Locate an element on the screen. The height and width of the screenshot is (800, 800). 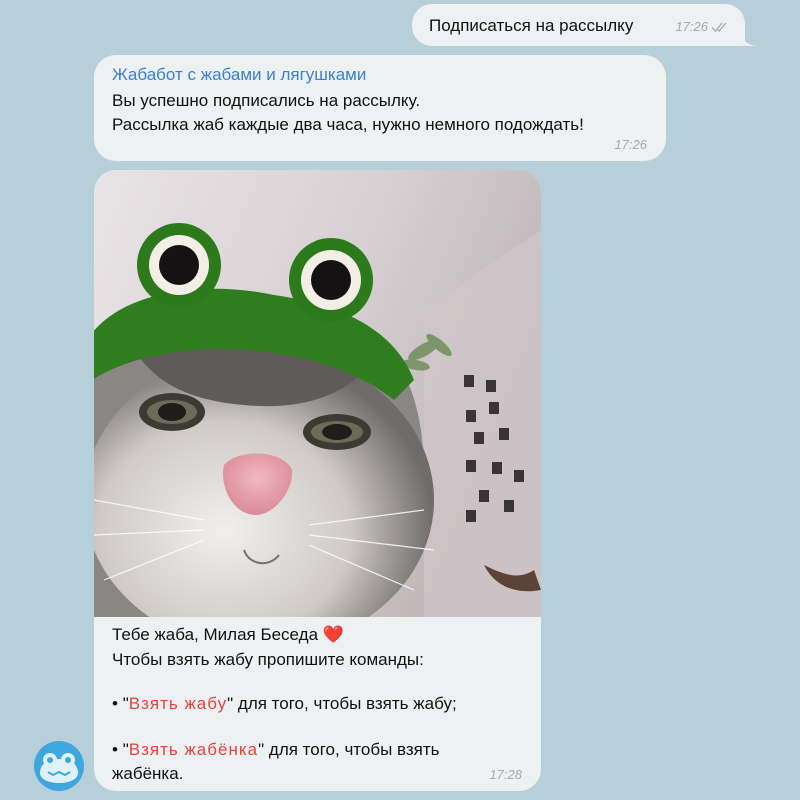
command-description: для того, чтобы взять жабу; is located at coordinates (345, 703).